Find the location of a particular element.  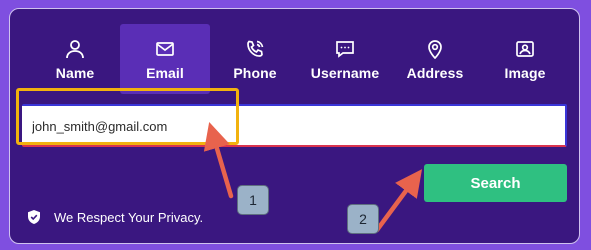

tab-name: Name is located at coordinates (75, 59).